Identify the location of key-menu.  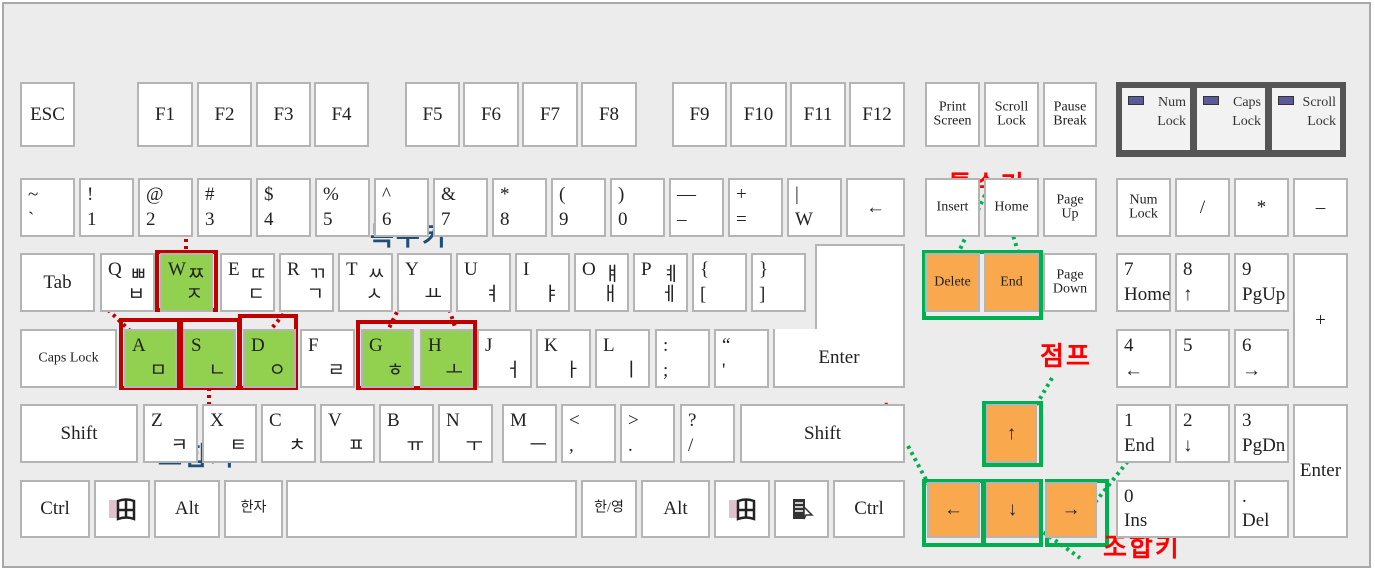
(801, 509).